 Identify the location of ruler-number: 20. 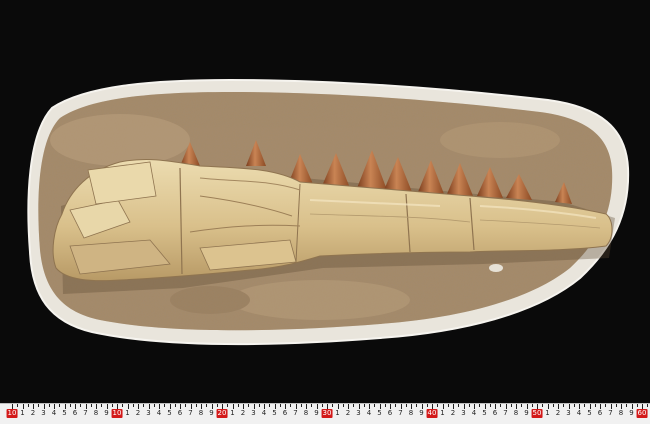
(222, 413).